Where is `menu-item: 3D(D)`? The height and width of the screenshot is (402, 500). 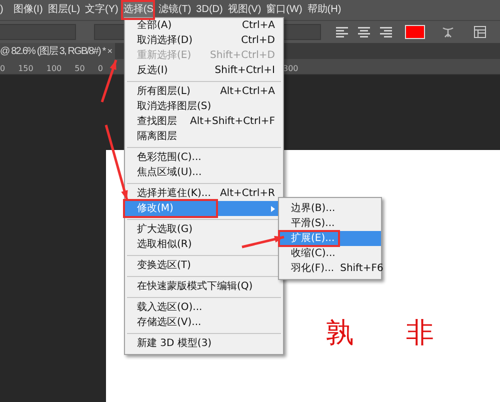 menu-item: 3D(D) is located at coordinates (209, 10).